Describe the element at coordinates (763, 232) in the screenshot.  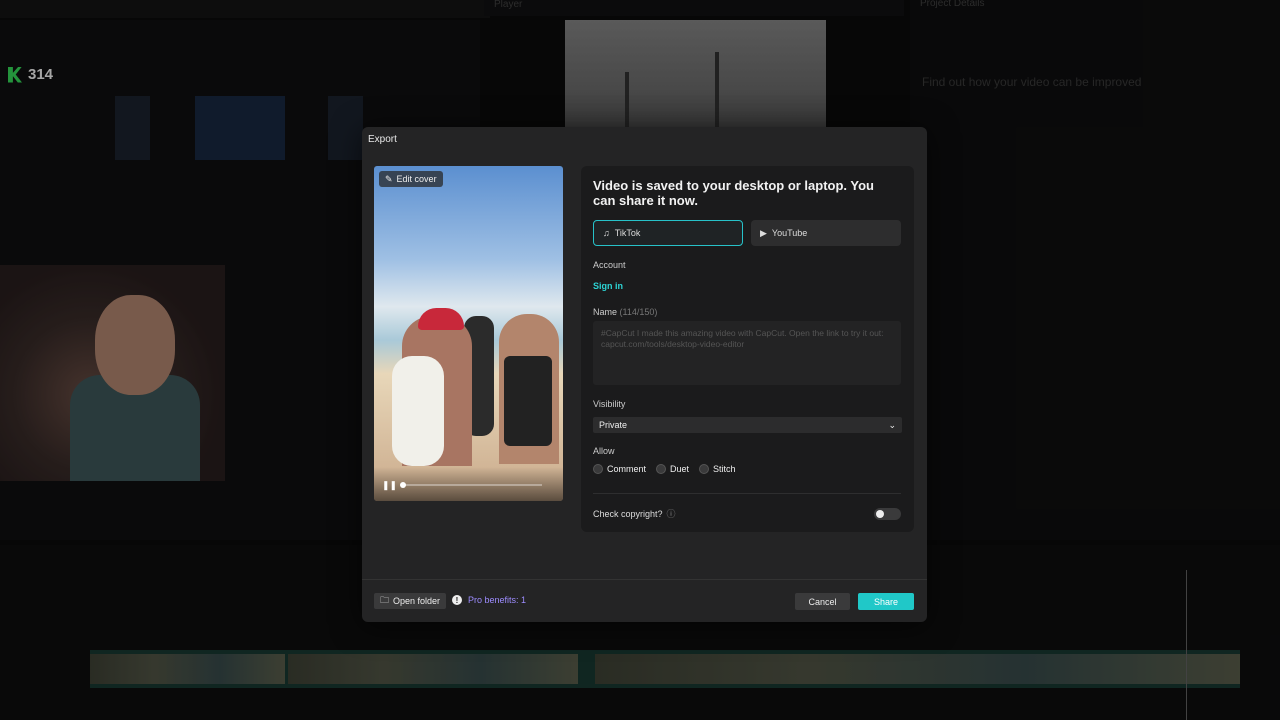
I see `youtube-icon: ▶` at that location.